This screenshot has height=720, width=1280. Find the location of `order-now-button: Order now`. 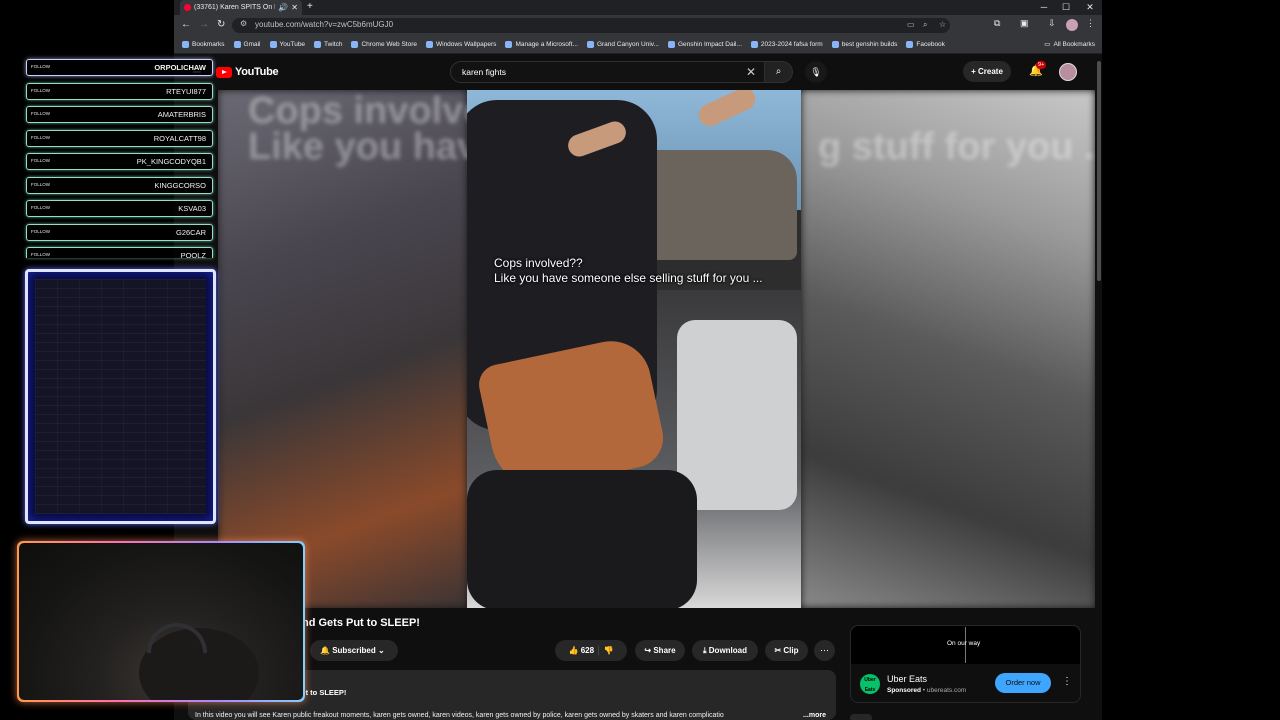

order-now-button: Order now is located at coordinates (1023, 683).